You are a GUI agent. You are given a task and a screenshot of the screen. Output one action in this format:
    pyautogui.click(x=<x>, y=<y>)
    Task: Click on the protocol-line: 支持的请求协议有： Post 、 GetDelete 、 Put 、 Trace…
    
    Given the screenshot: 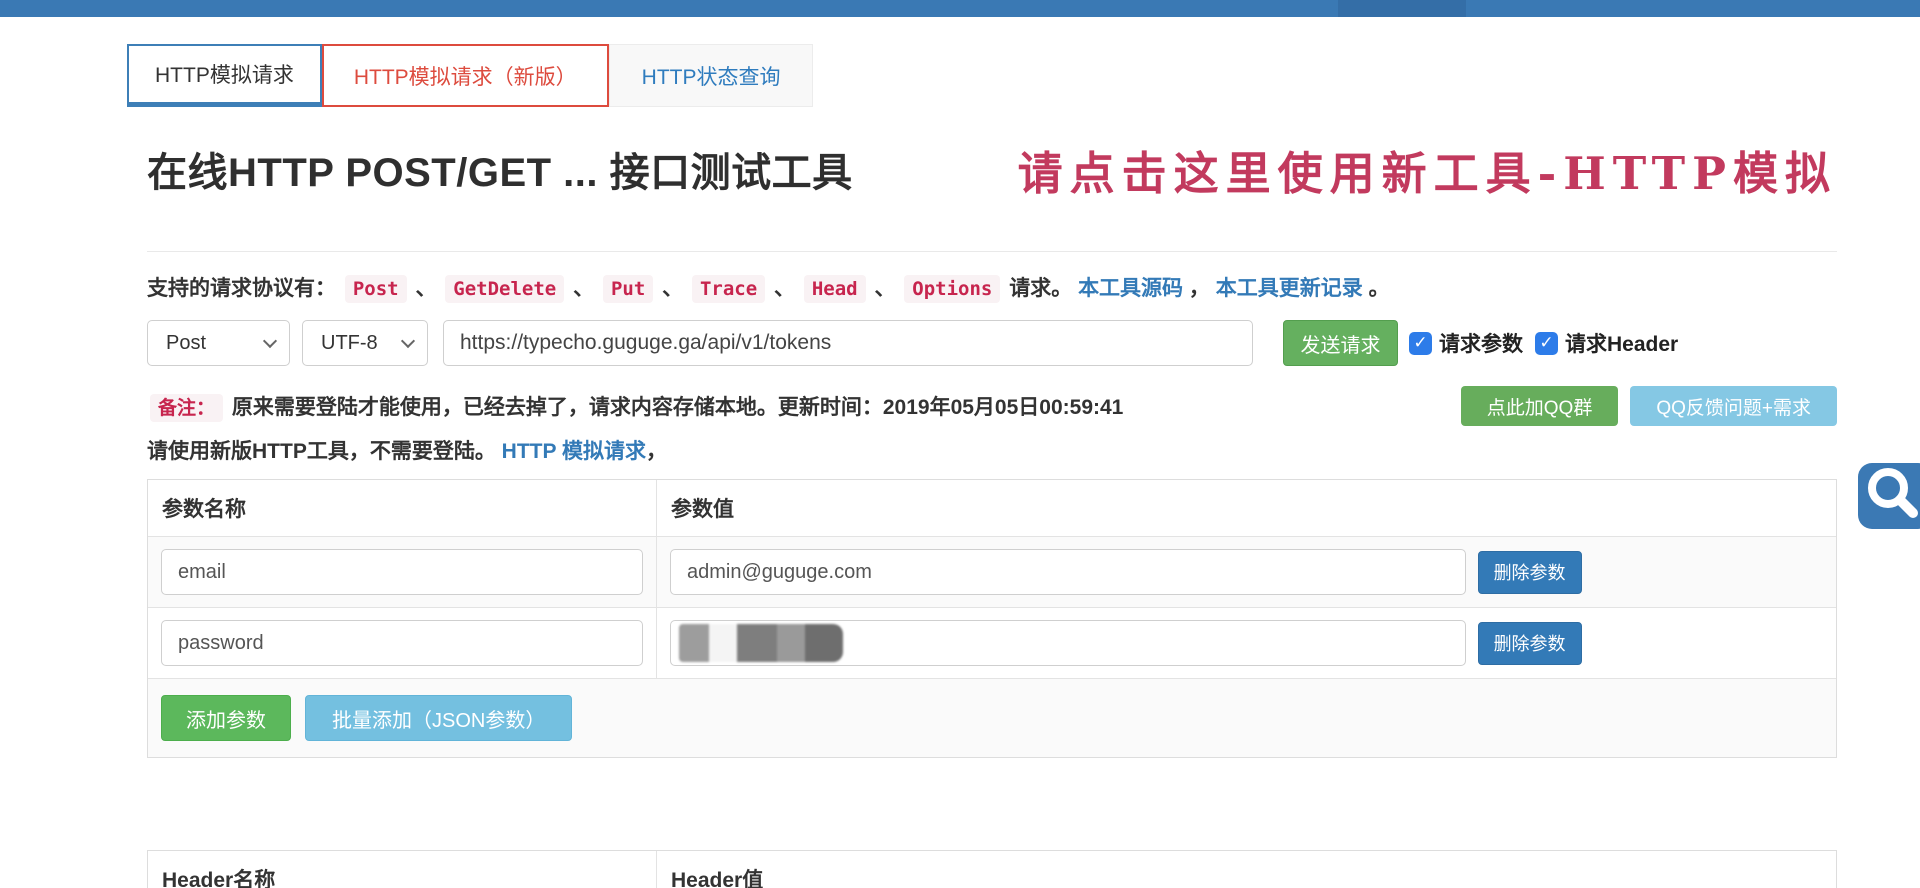 What is the action you would take?
    pyautogui.click(x=992, y=287)
    